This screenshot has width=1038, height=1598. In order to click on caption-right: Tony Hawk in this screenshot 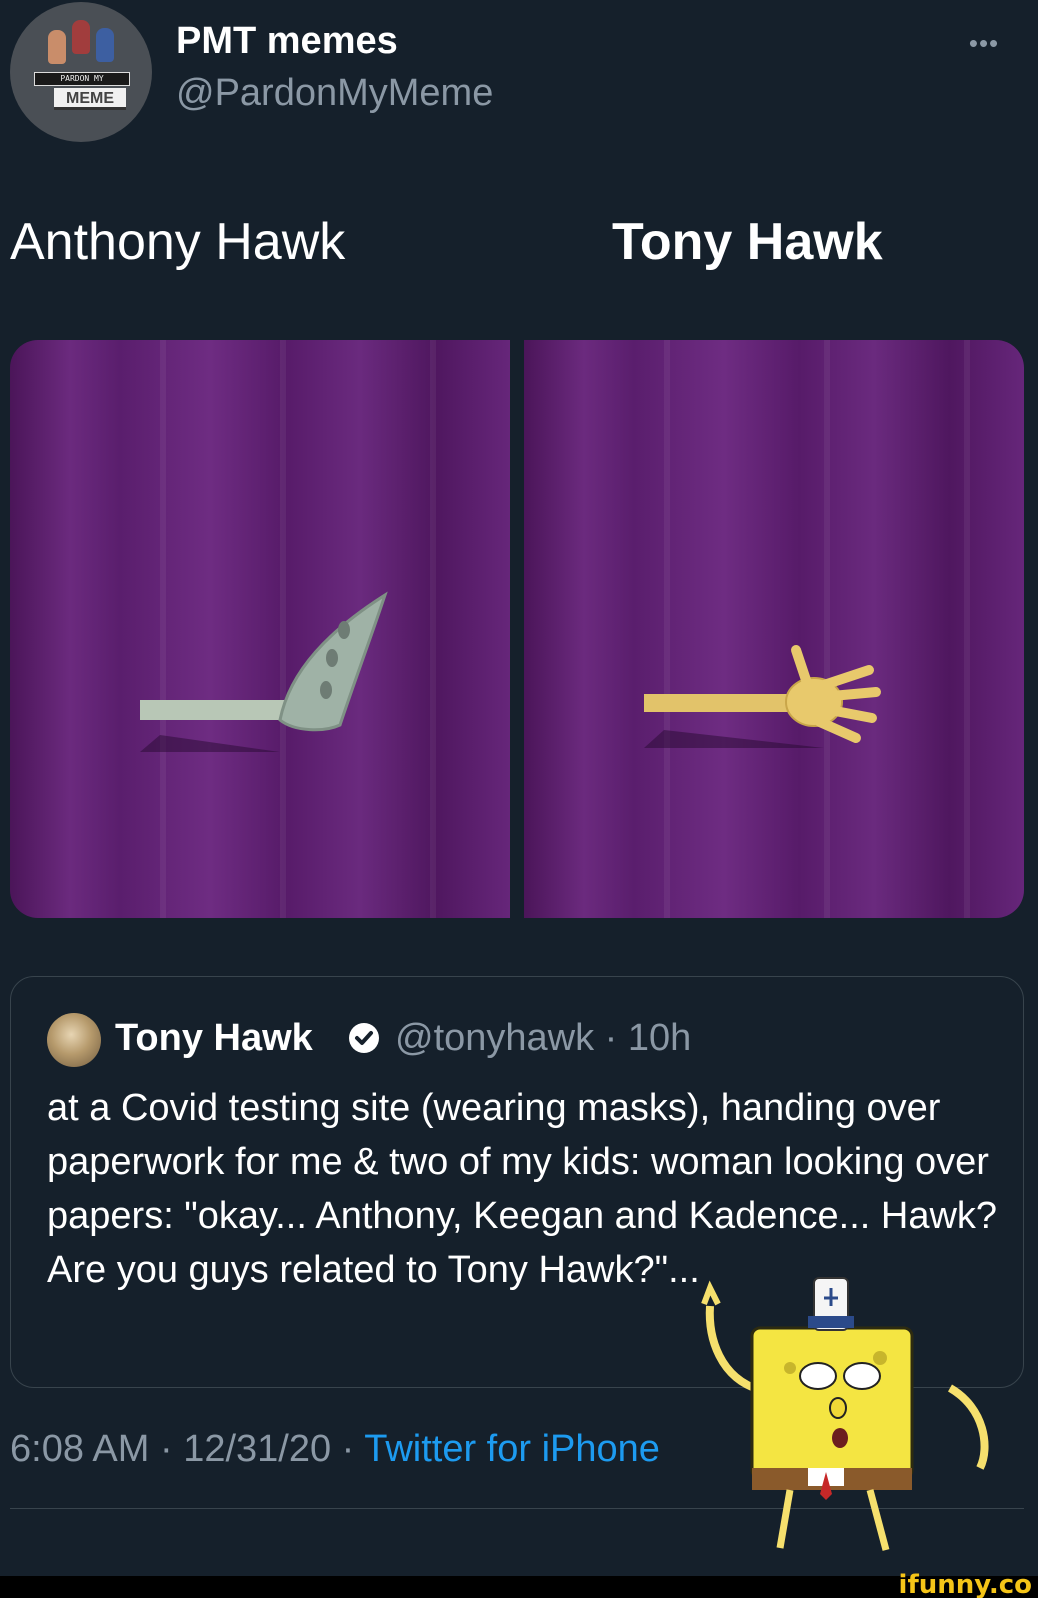, I will do `click(747, 242)`.